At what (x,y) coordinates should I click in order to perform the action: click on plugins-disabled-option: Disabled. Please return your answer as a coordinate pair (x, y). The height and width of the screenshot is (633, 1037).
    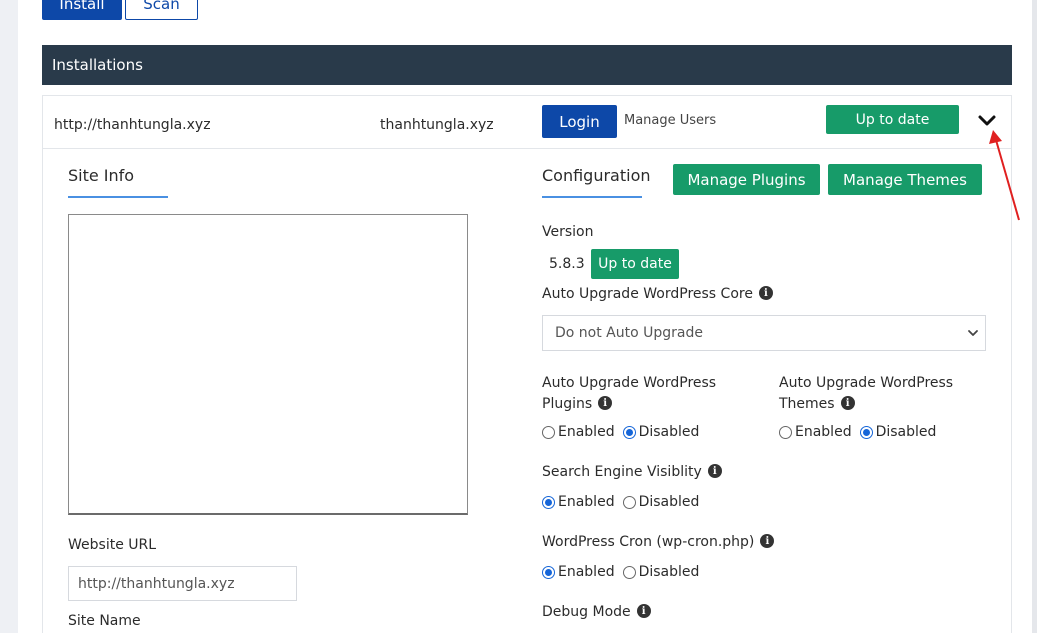
    Looking at the image, I should click on (661, 432).